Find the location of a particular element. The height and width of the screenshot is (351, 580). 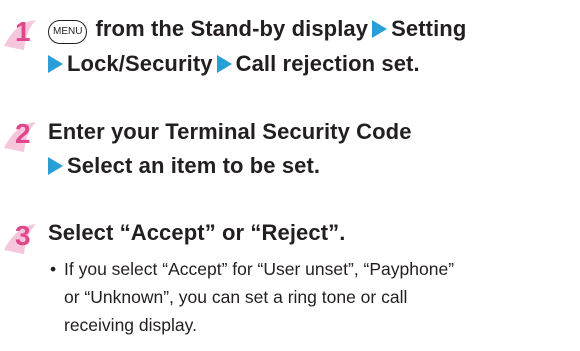

step-number: 1 is located at coordinates (23, 31).